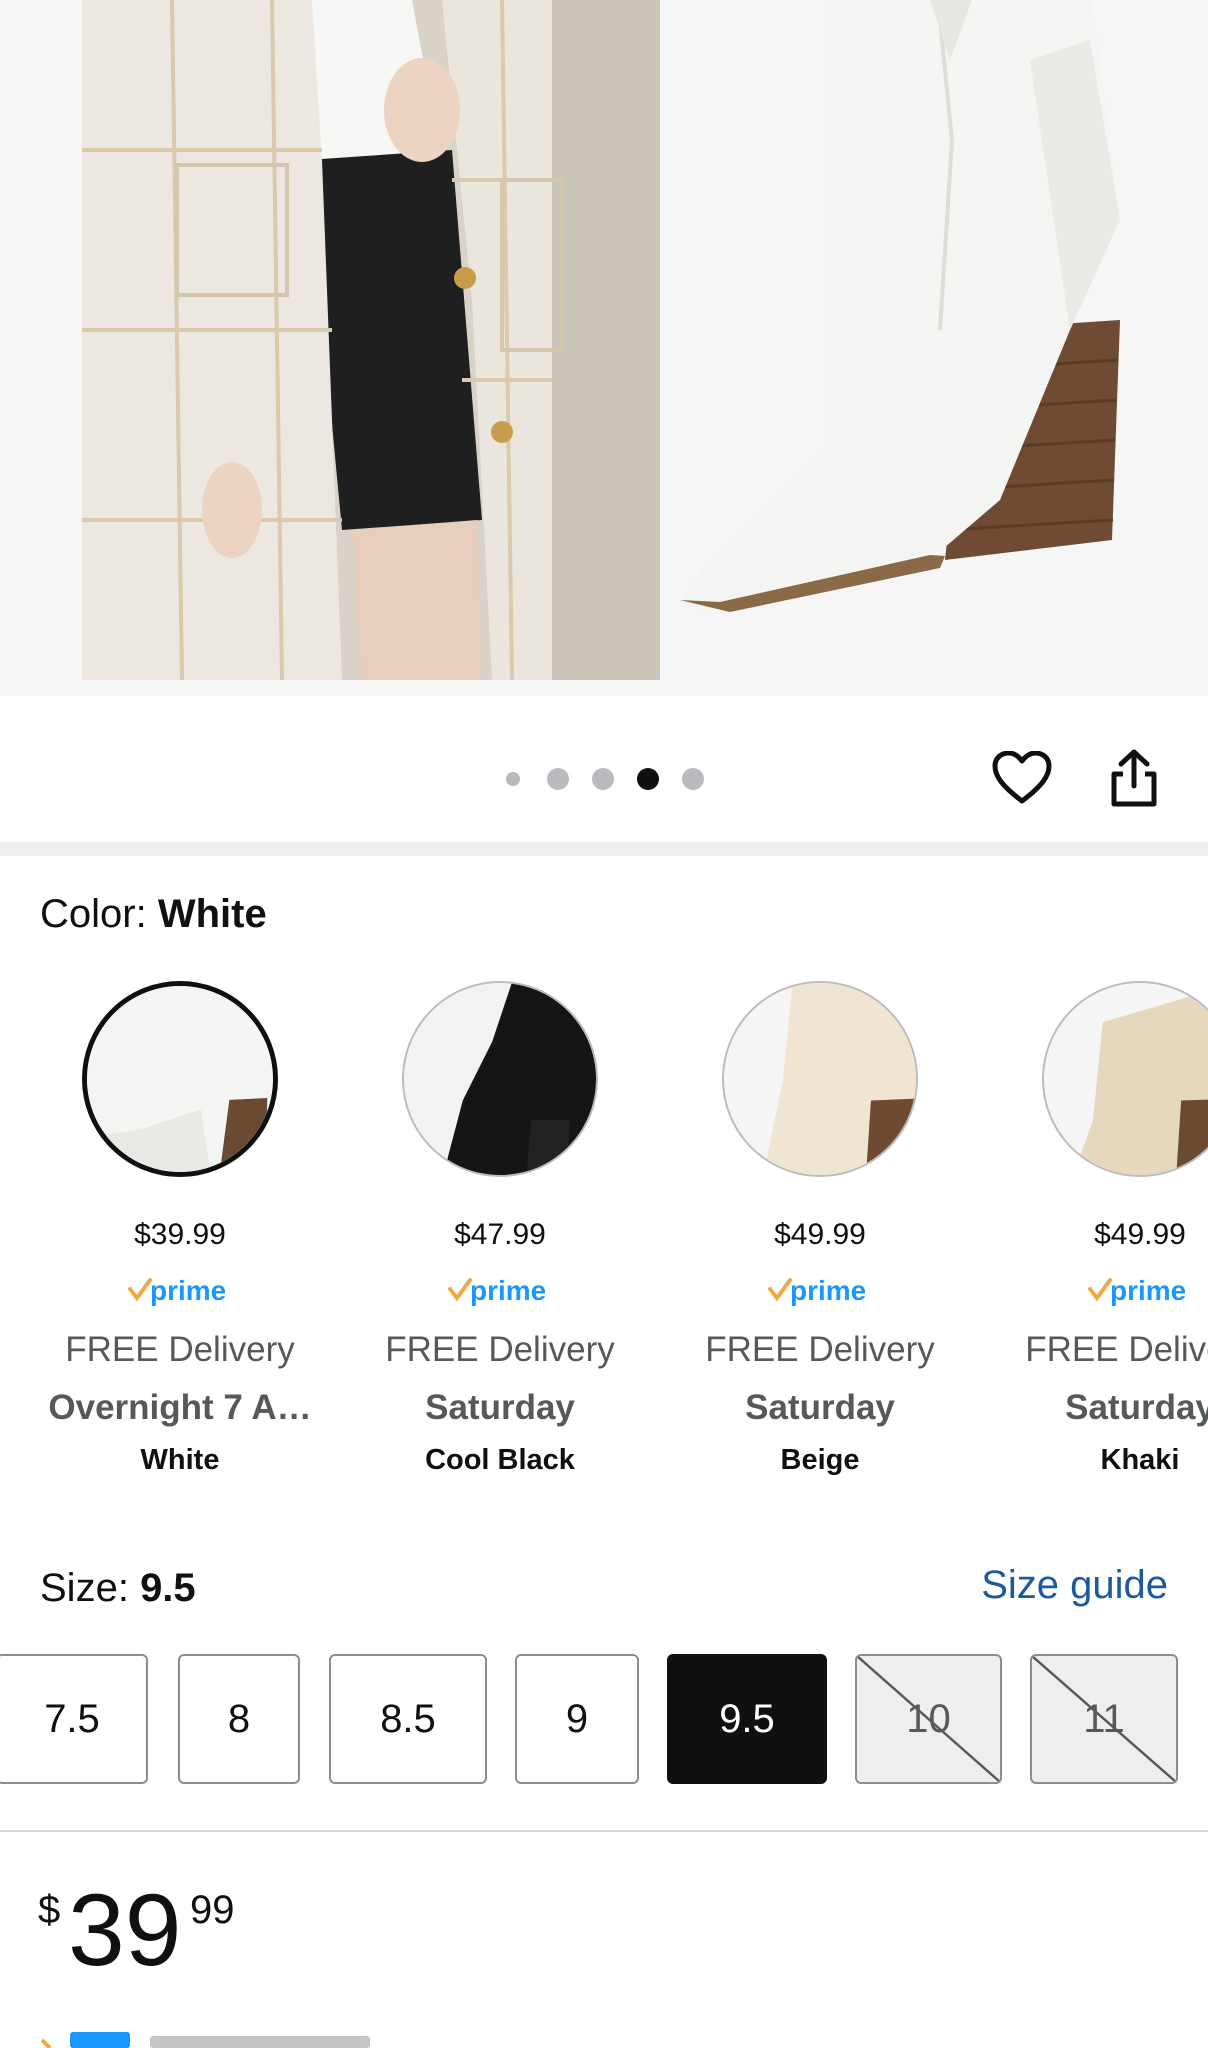 The width and height of the screenshot is (1208, 2048). What do you see at coordinates (168, 1588) in the screenshot?
I see `selected-size: 9.5` at bounding box center [168, 1588].